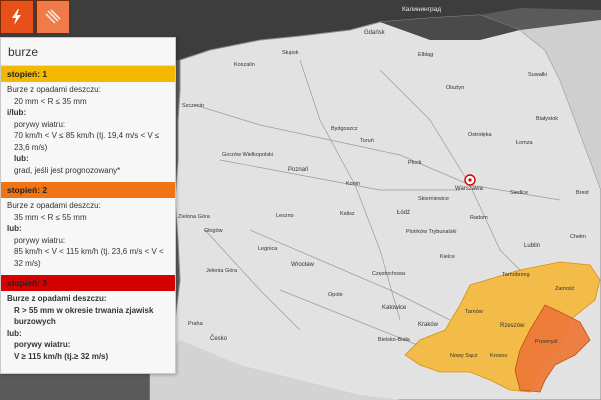 This screenshot has height=400, width=601. I want to click on level-1-heading: stopień: 1, so click(88, 74).